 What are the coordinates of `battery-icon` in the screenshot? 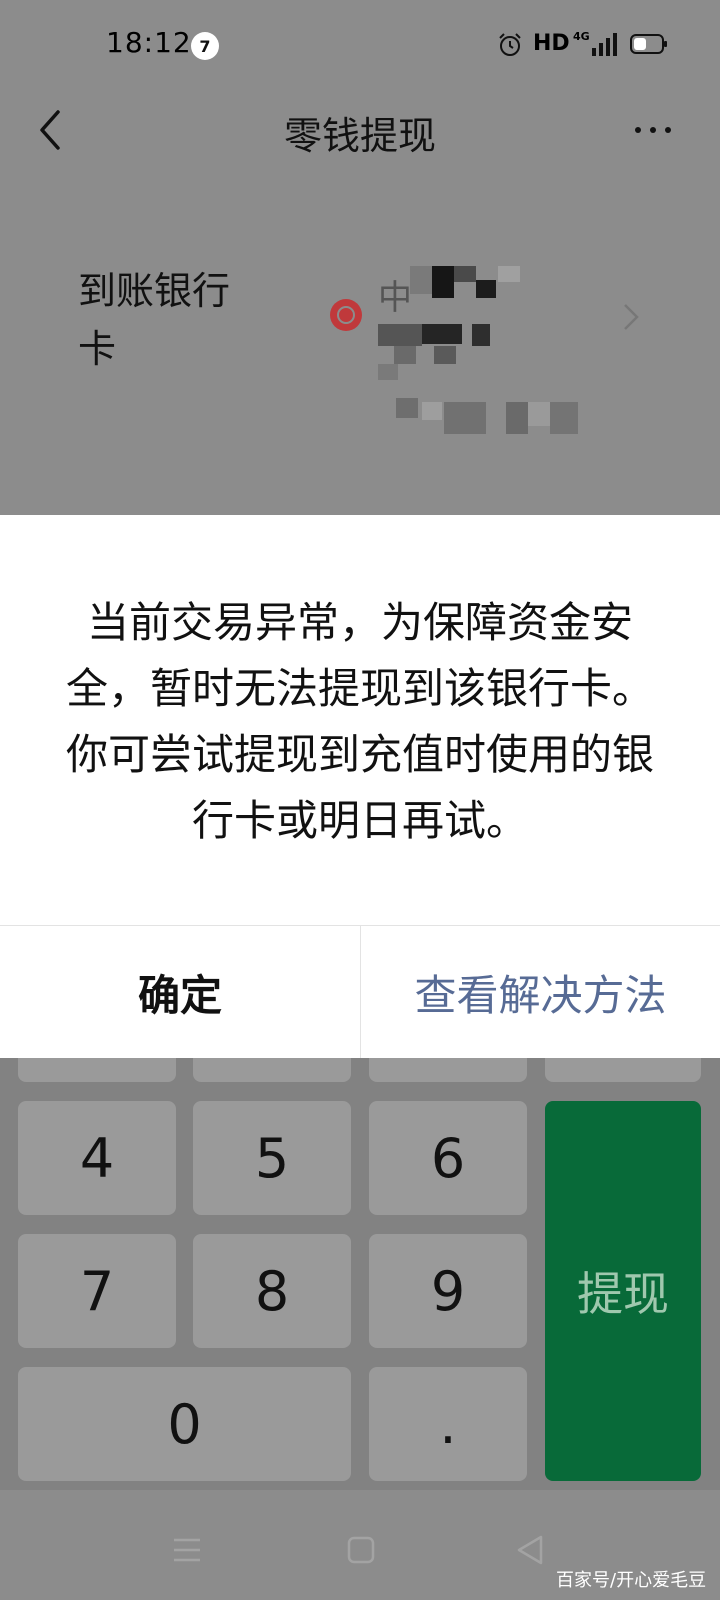 It's located at (648, 44).